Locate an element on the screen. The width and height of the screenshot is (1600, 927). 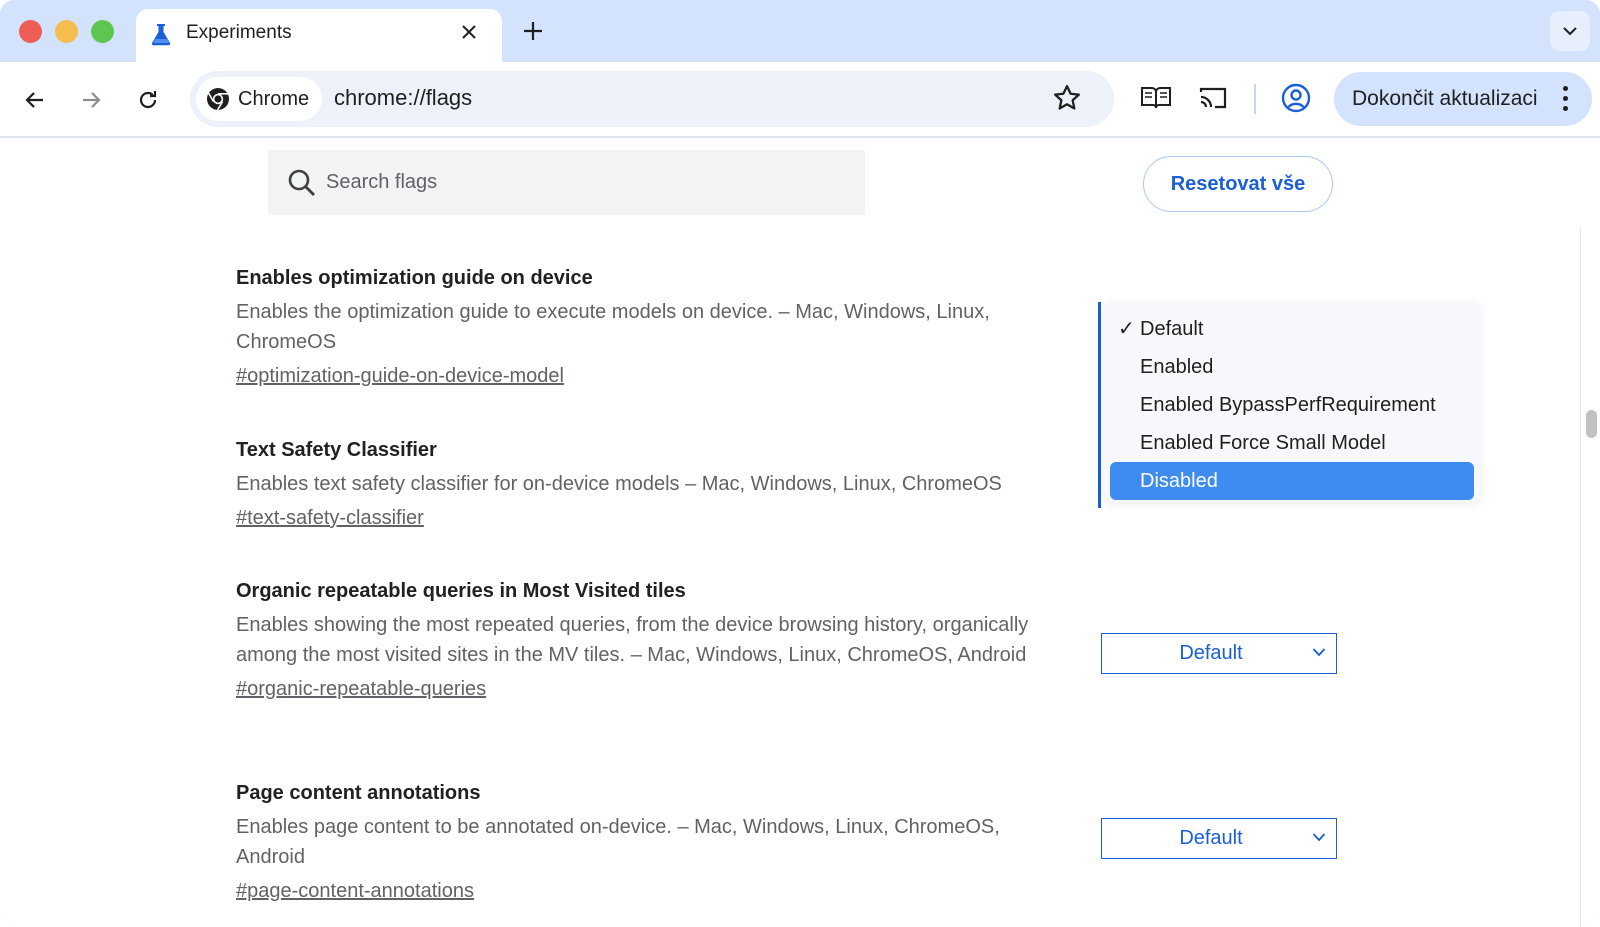
cast-button is located at coordinates (1213, 100).